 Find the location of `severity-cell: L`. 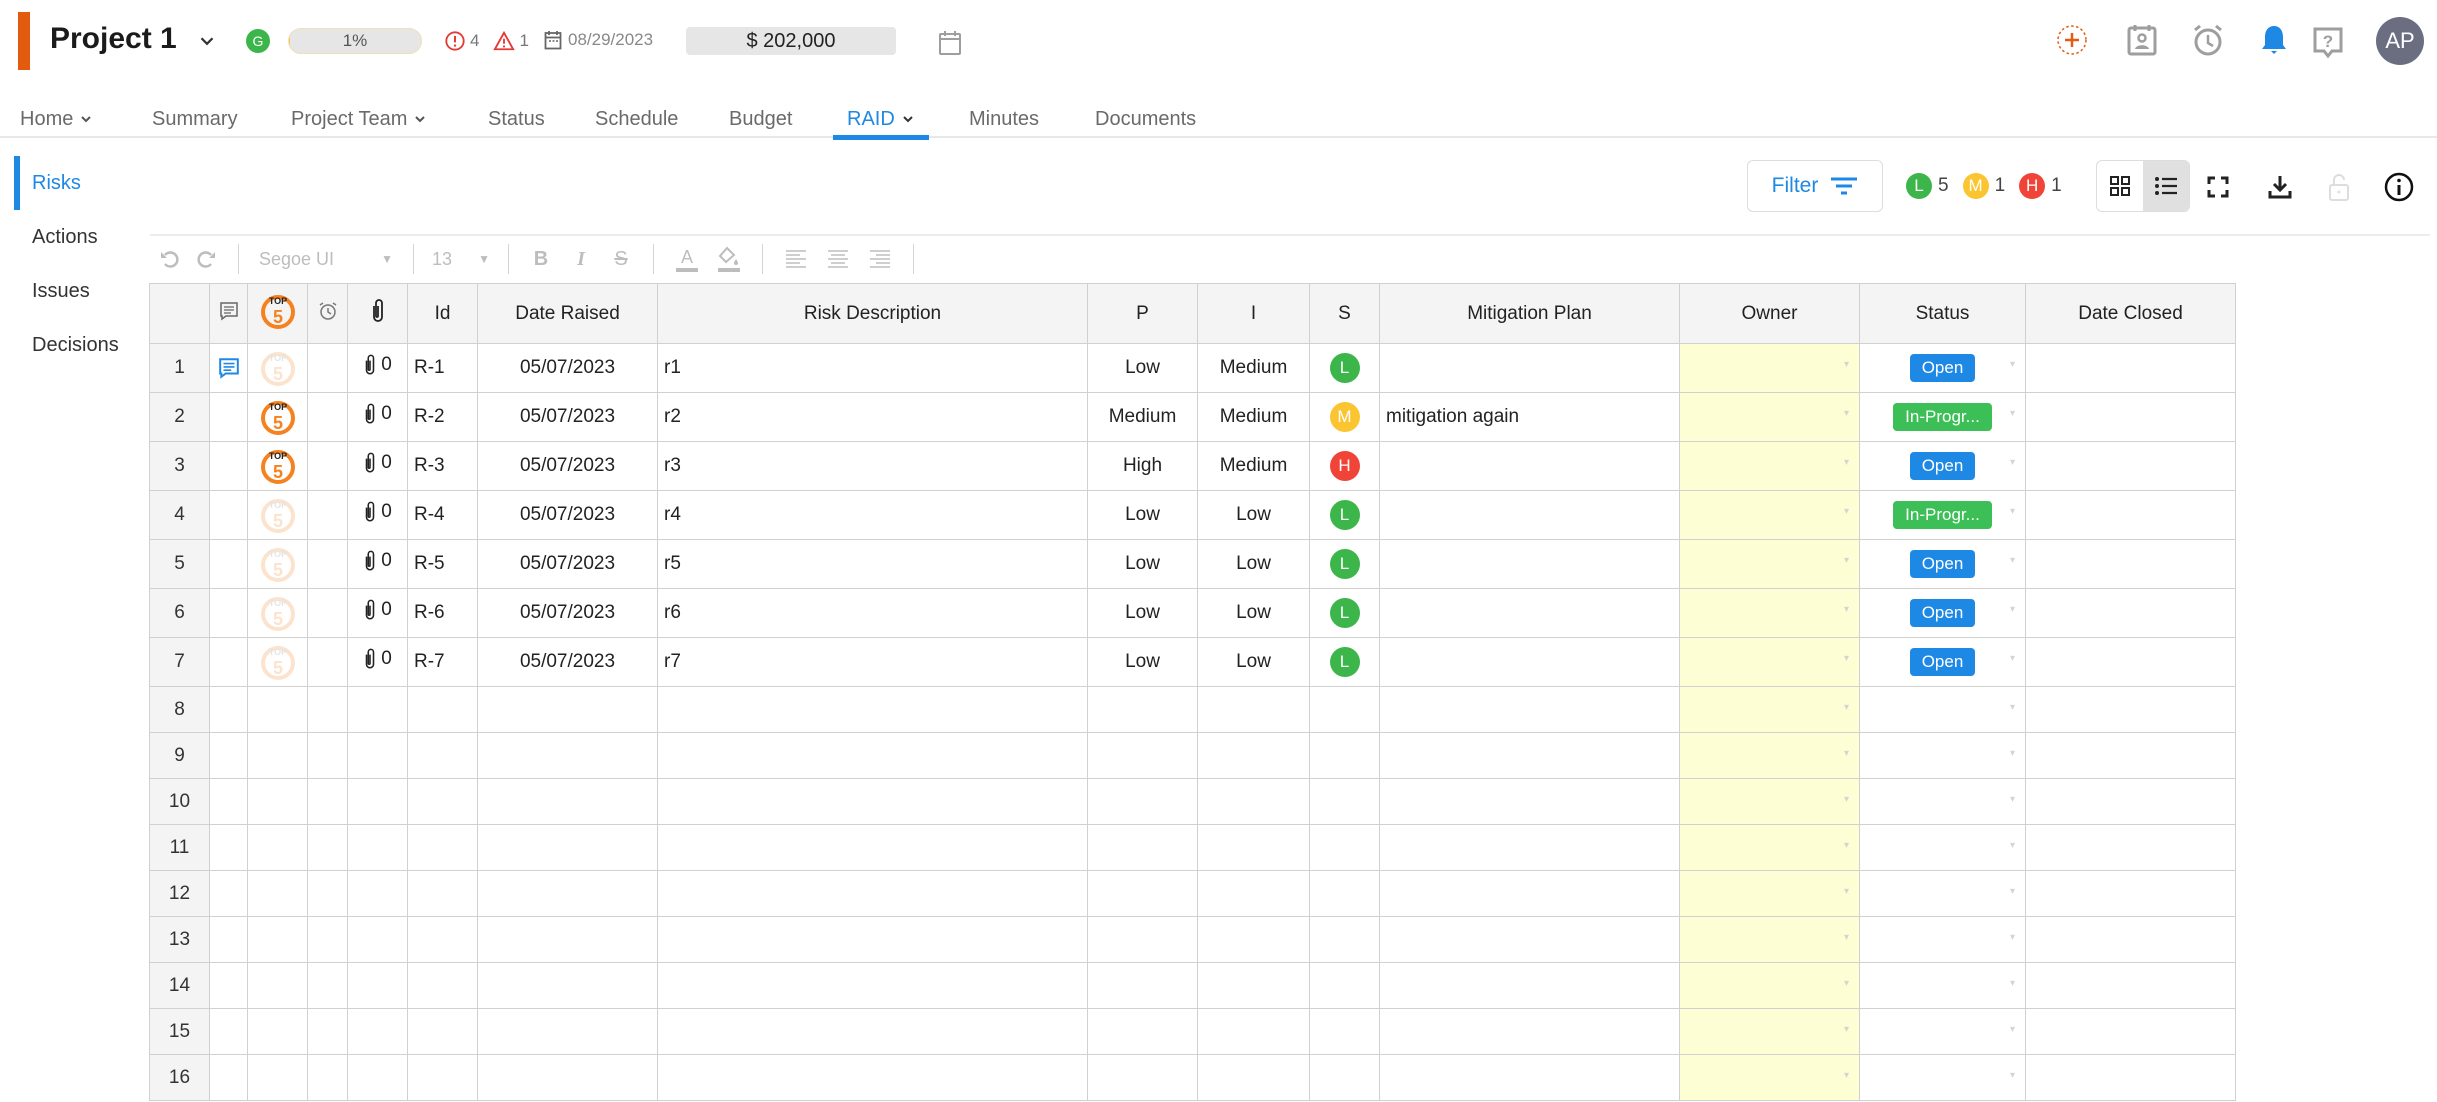

severity-cell: L is located at coordinates (1344, 515).